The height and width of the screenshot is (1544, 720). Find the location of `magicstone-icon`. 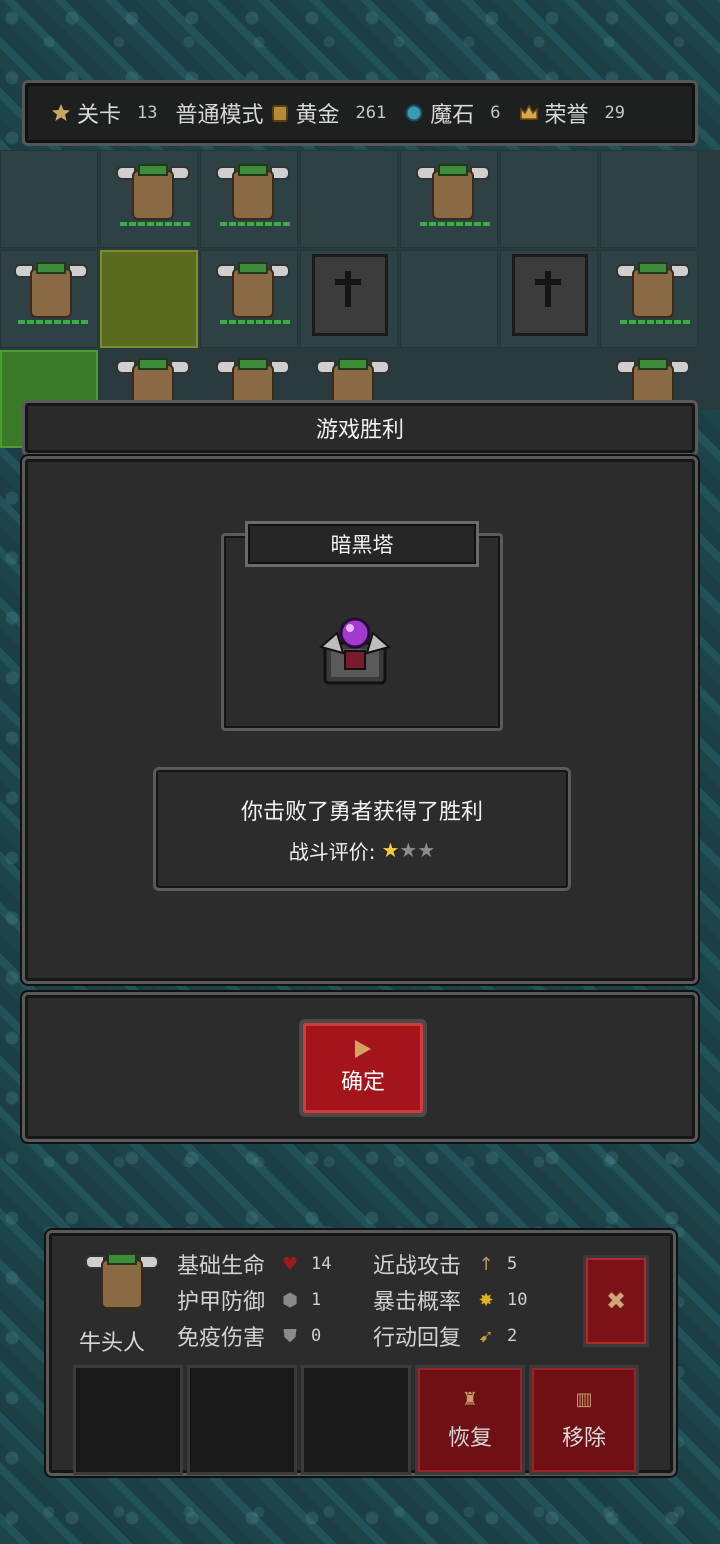

magicstone-icon is located at coordinates (414, 113).